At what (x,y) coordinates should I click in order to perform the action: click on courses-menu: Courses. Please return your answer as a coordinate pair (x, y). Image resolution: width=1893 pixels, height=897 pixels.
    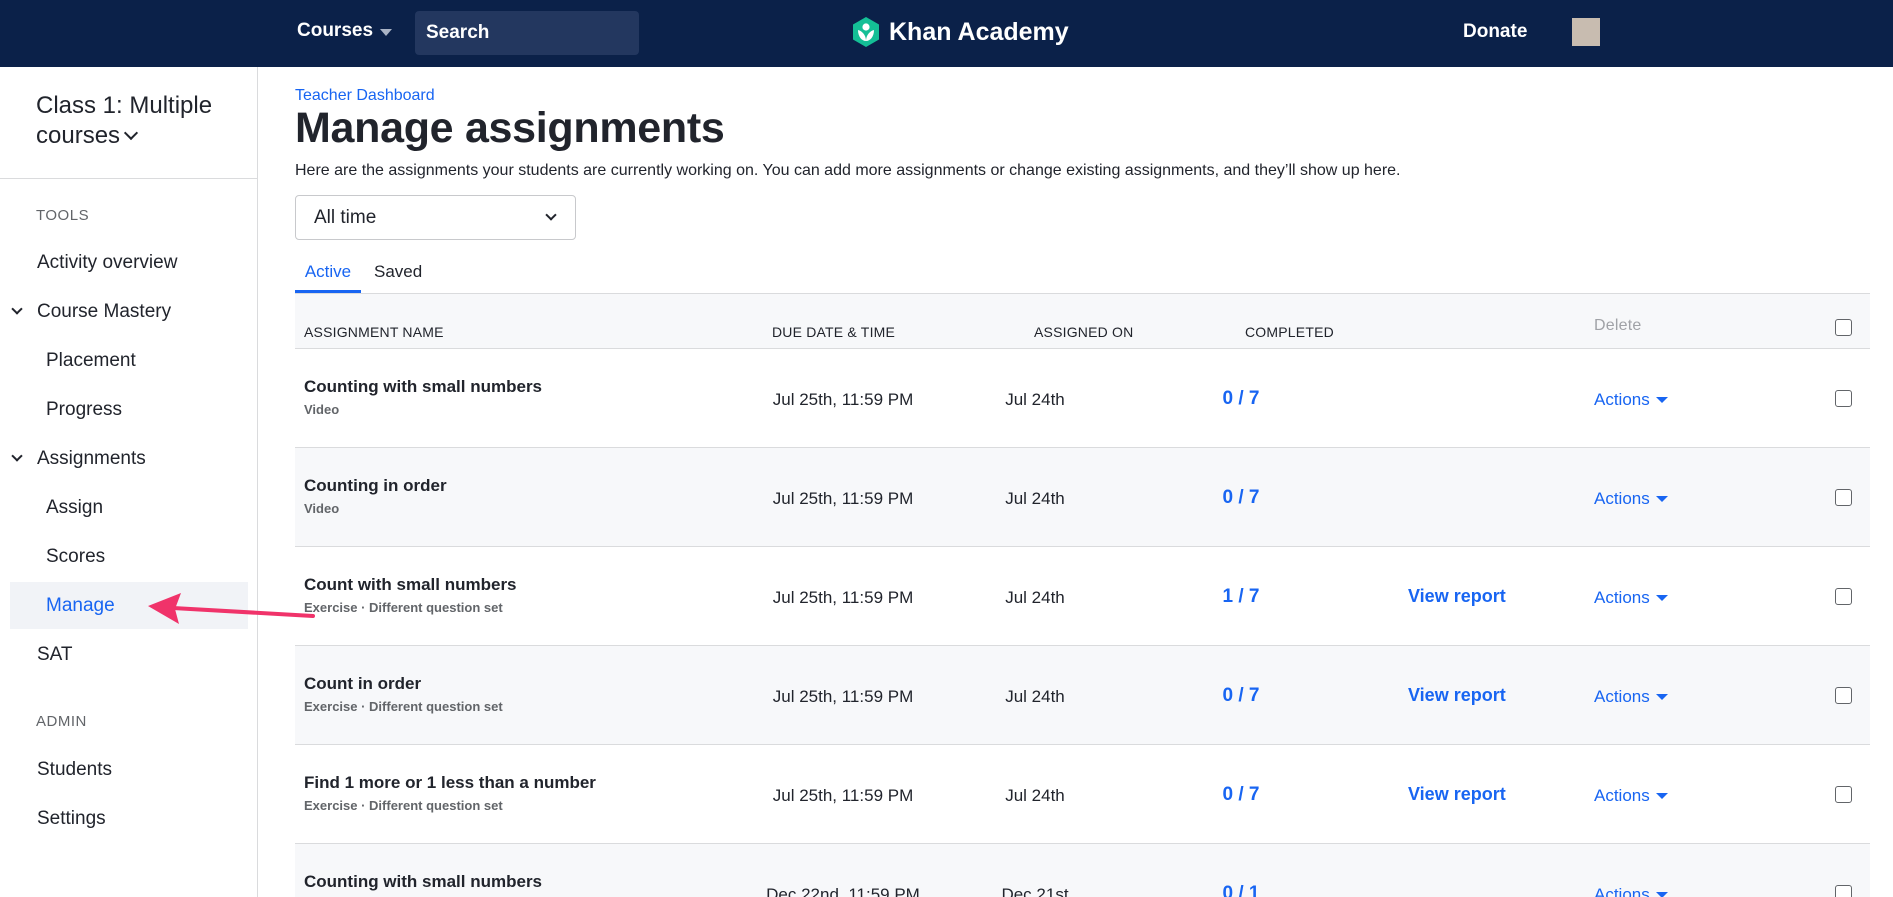
    Looking at the image, I should click on (345, 31).